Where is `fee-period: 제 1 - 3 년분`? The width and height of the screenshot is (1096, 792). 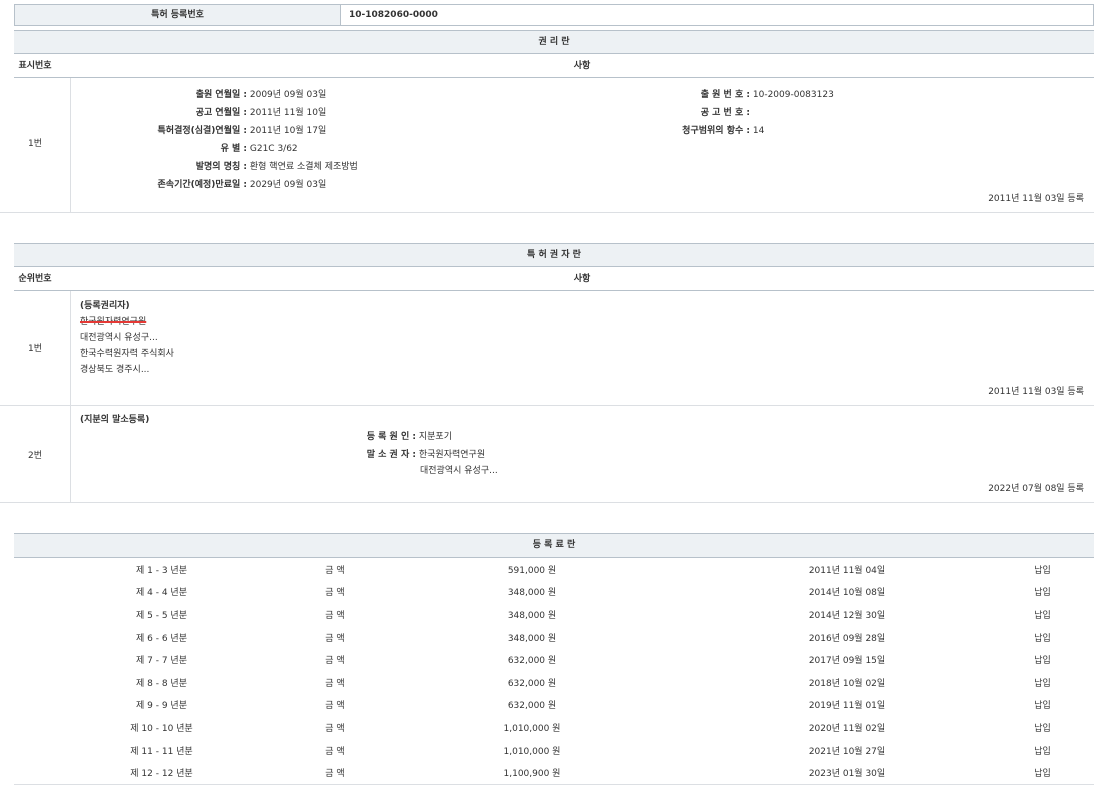 fee-period: 제 1 - 3 년분 is located at coordinates (161, 569).